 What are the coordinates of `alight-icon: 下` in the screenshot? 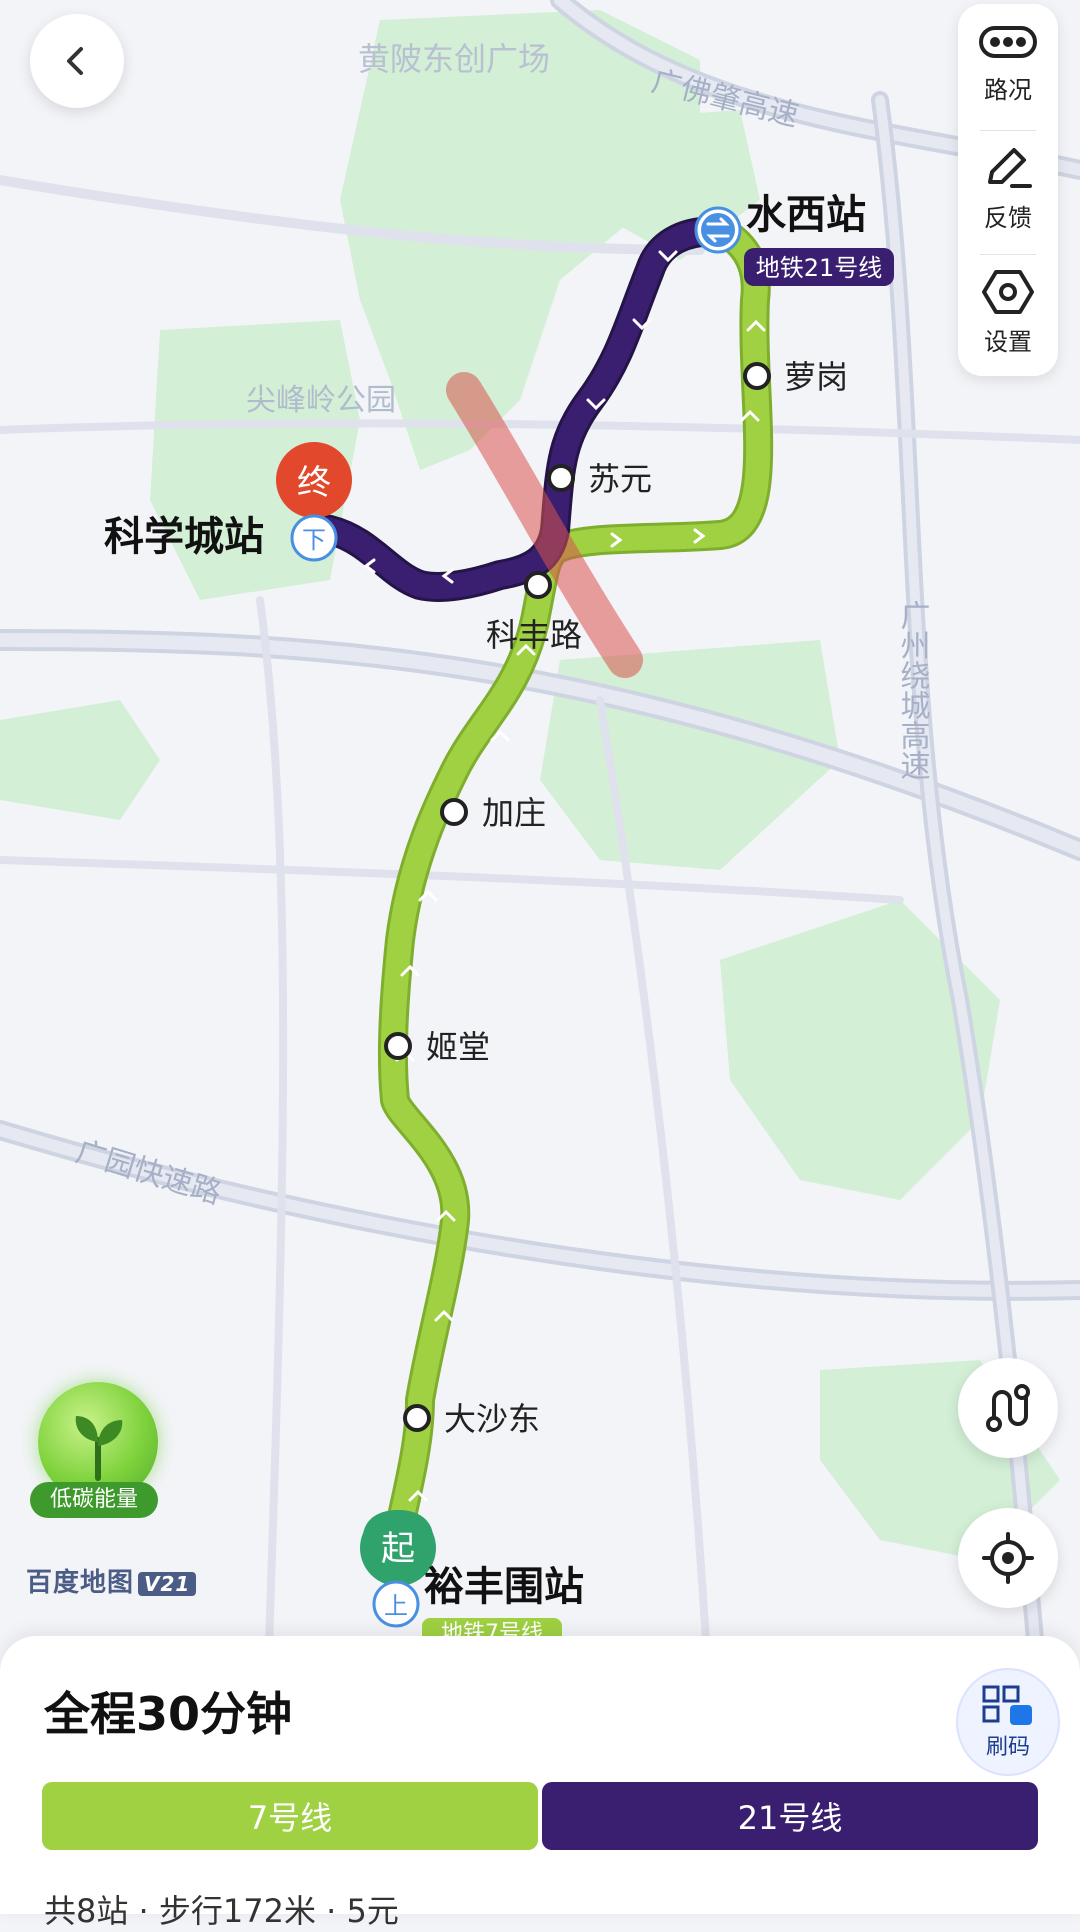 It's located at (314, 540).